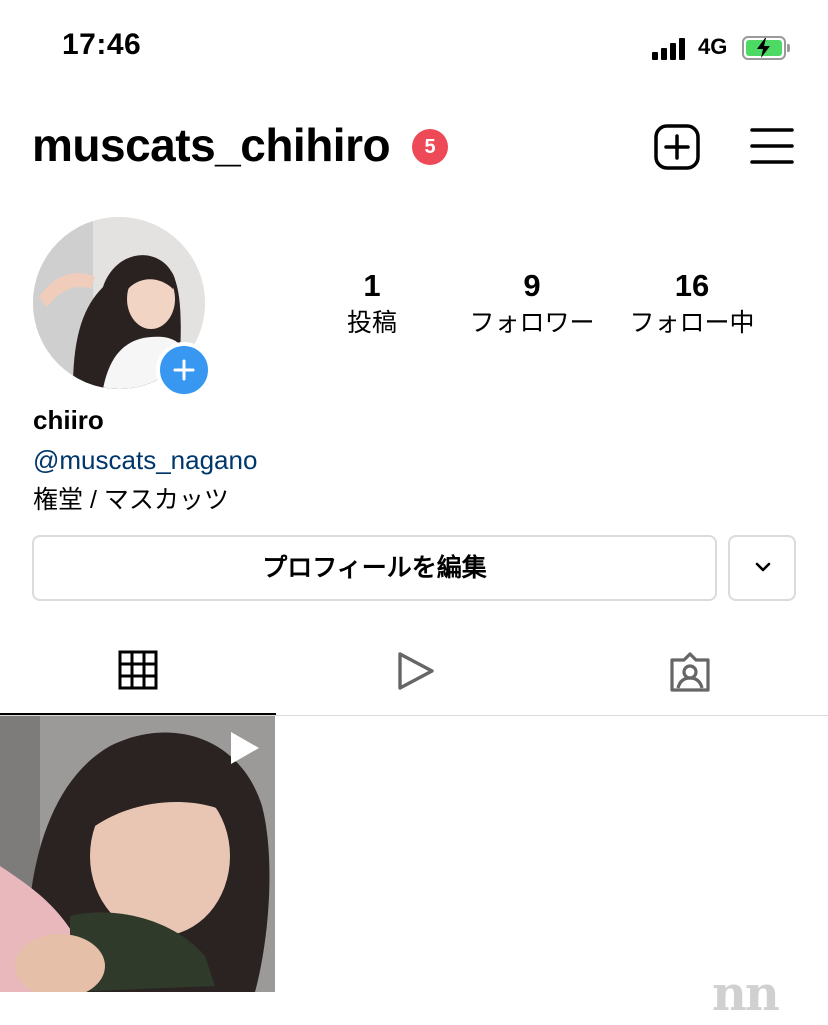  Describe the element at coordinates (746, 994) in the screenshot. I see `watermark-logo: nn` at that location.